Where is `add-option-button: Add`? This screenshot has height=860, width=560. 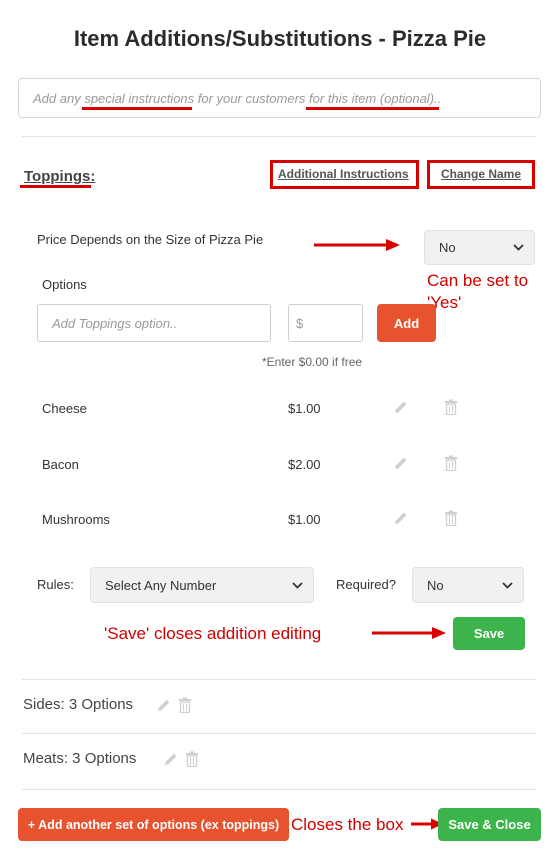 add-option-button: Add is located at coordinates (406, 323).